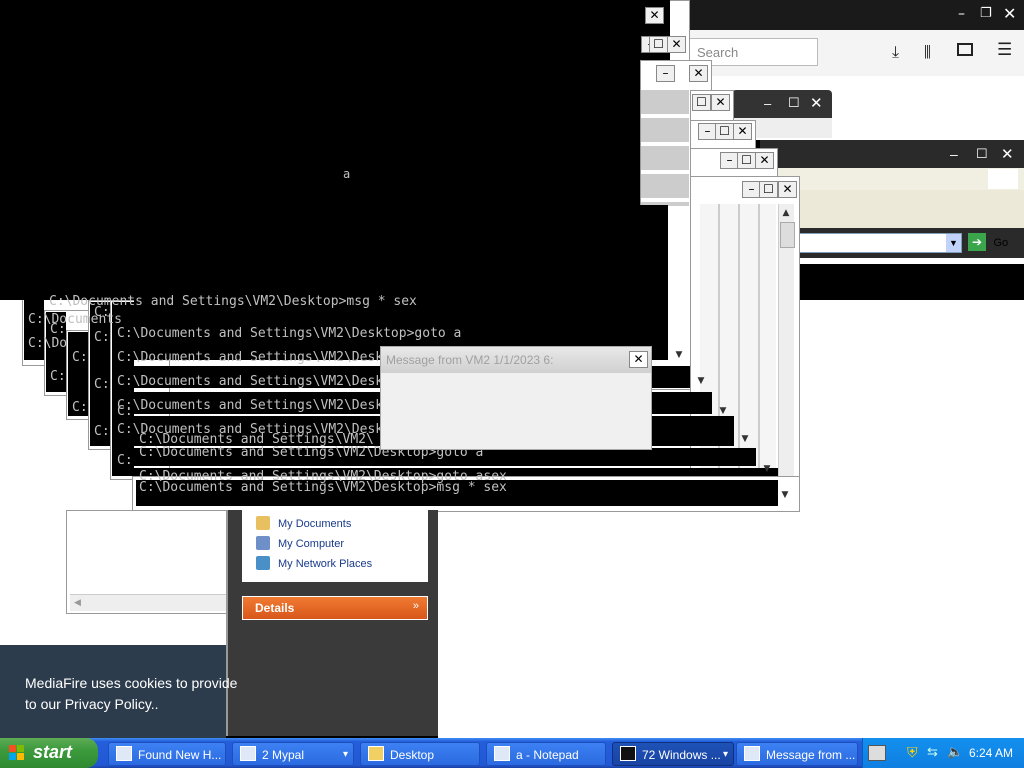 Image resolution: width=1024 pixels, height=768 pixels. Describe the element at coordinates (263, 563) in the screenshot. I see `my-network-places-icon` at that location.